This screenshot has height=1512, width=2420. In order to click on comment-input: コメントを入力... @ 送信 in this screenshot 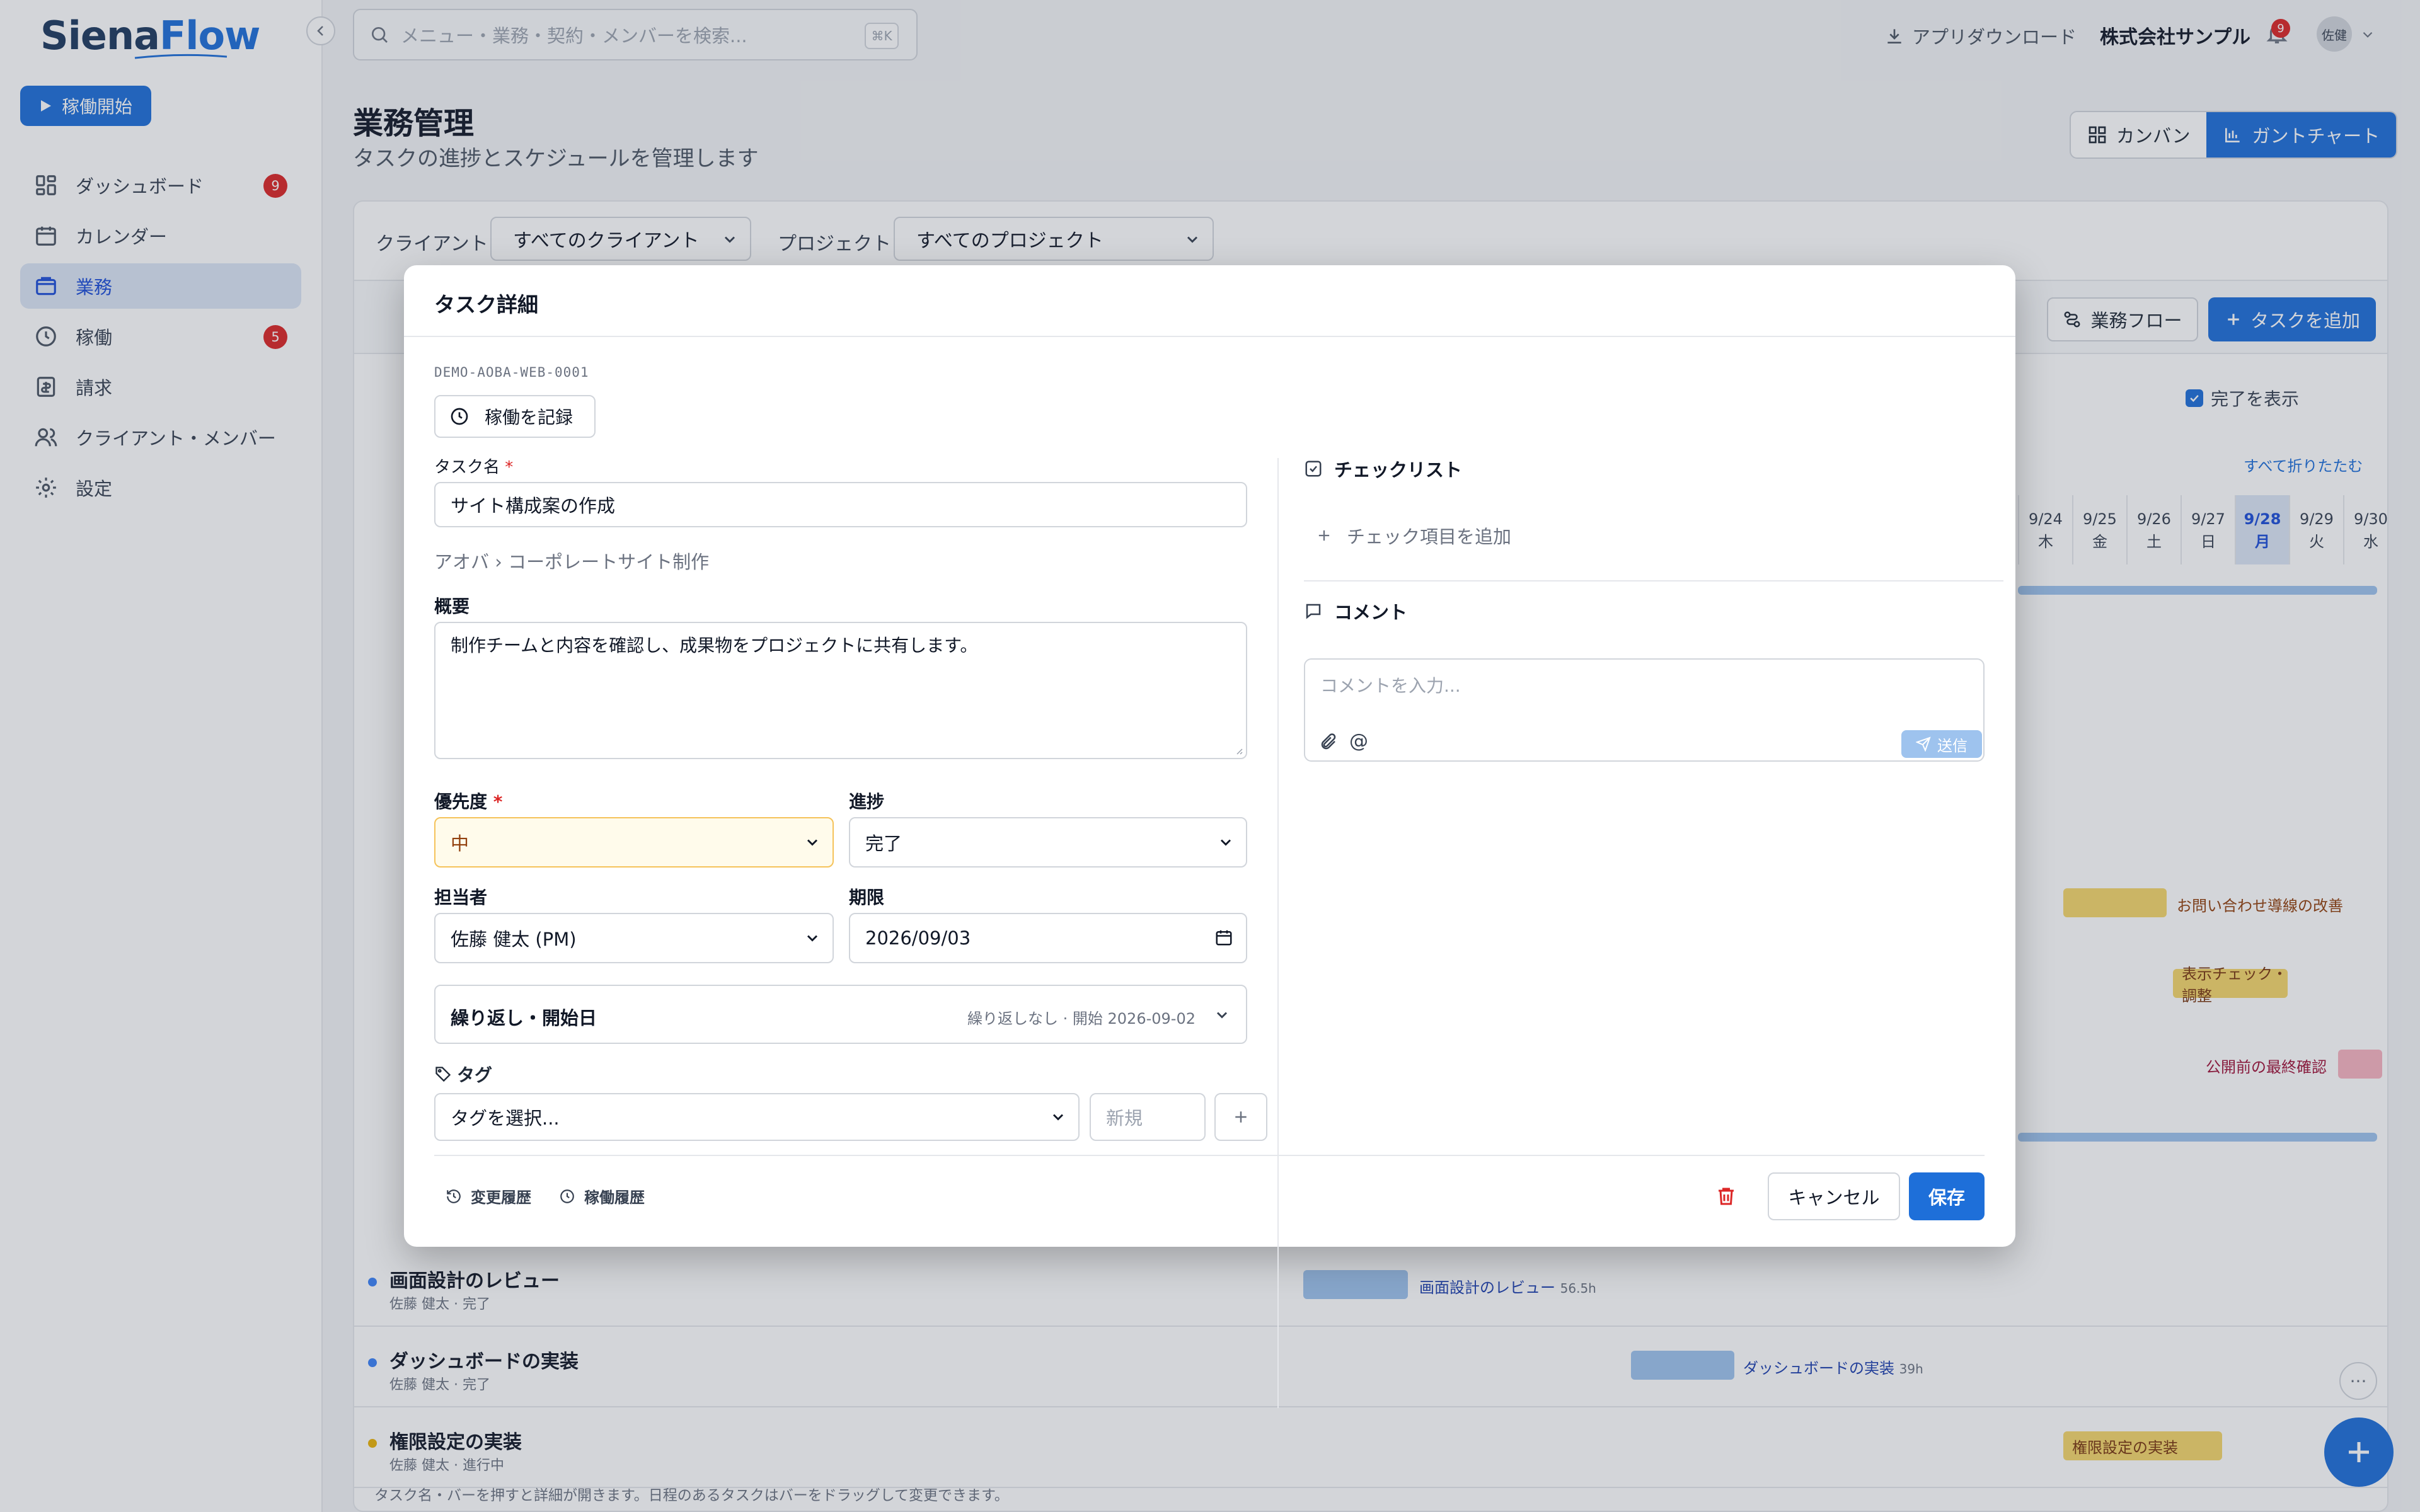, I will do `click(1645, 710)`.